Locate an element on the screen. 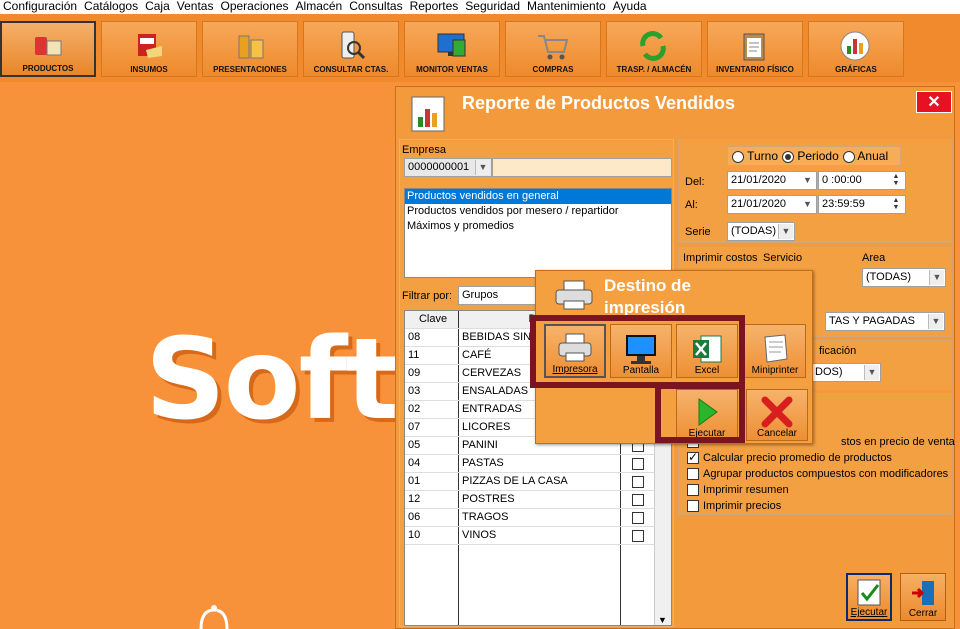 Image resolution: width=960 pixels, height=629 pixels. filter-combo: Grupos is located at coordinates (499, 295).